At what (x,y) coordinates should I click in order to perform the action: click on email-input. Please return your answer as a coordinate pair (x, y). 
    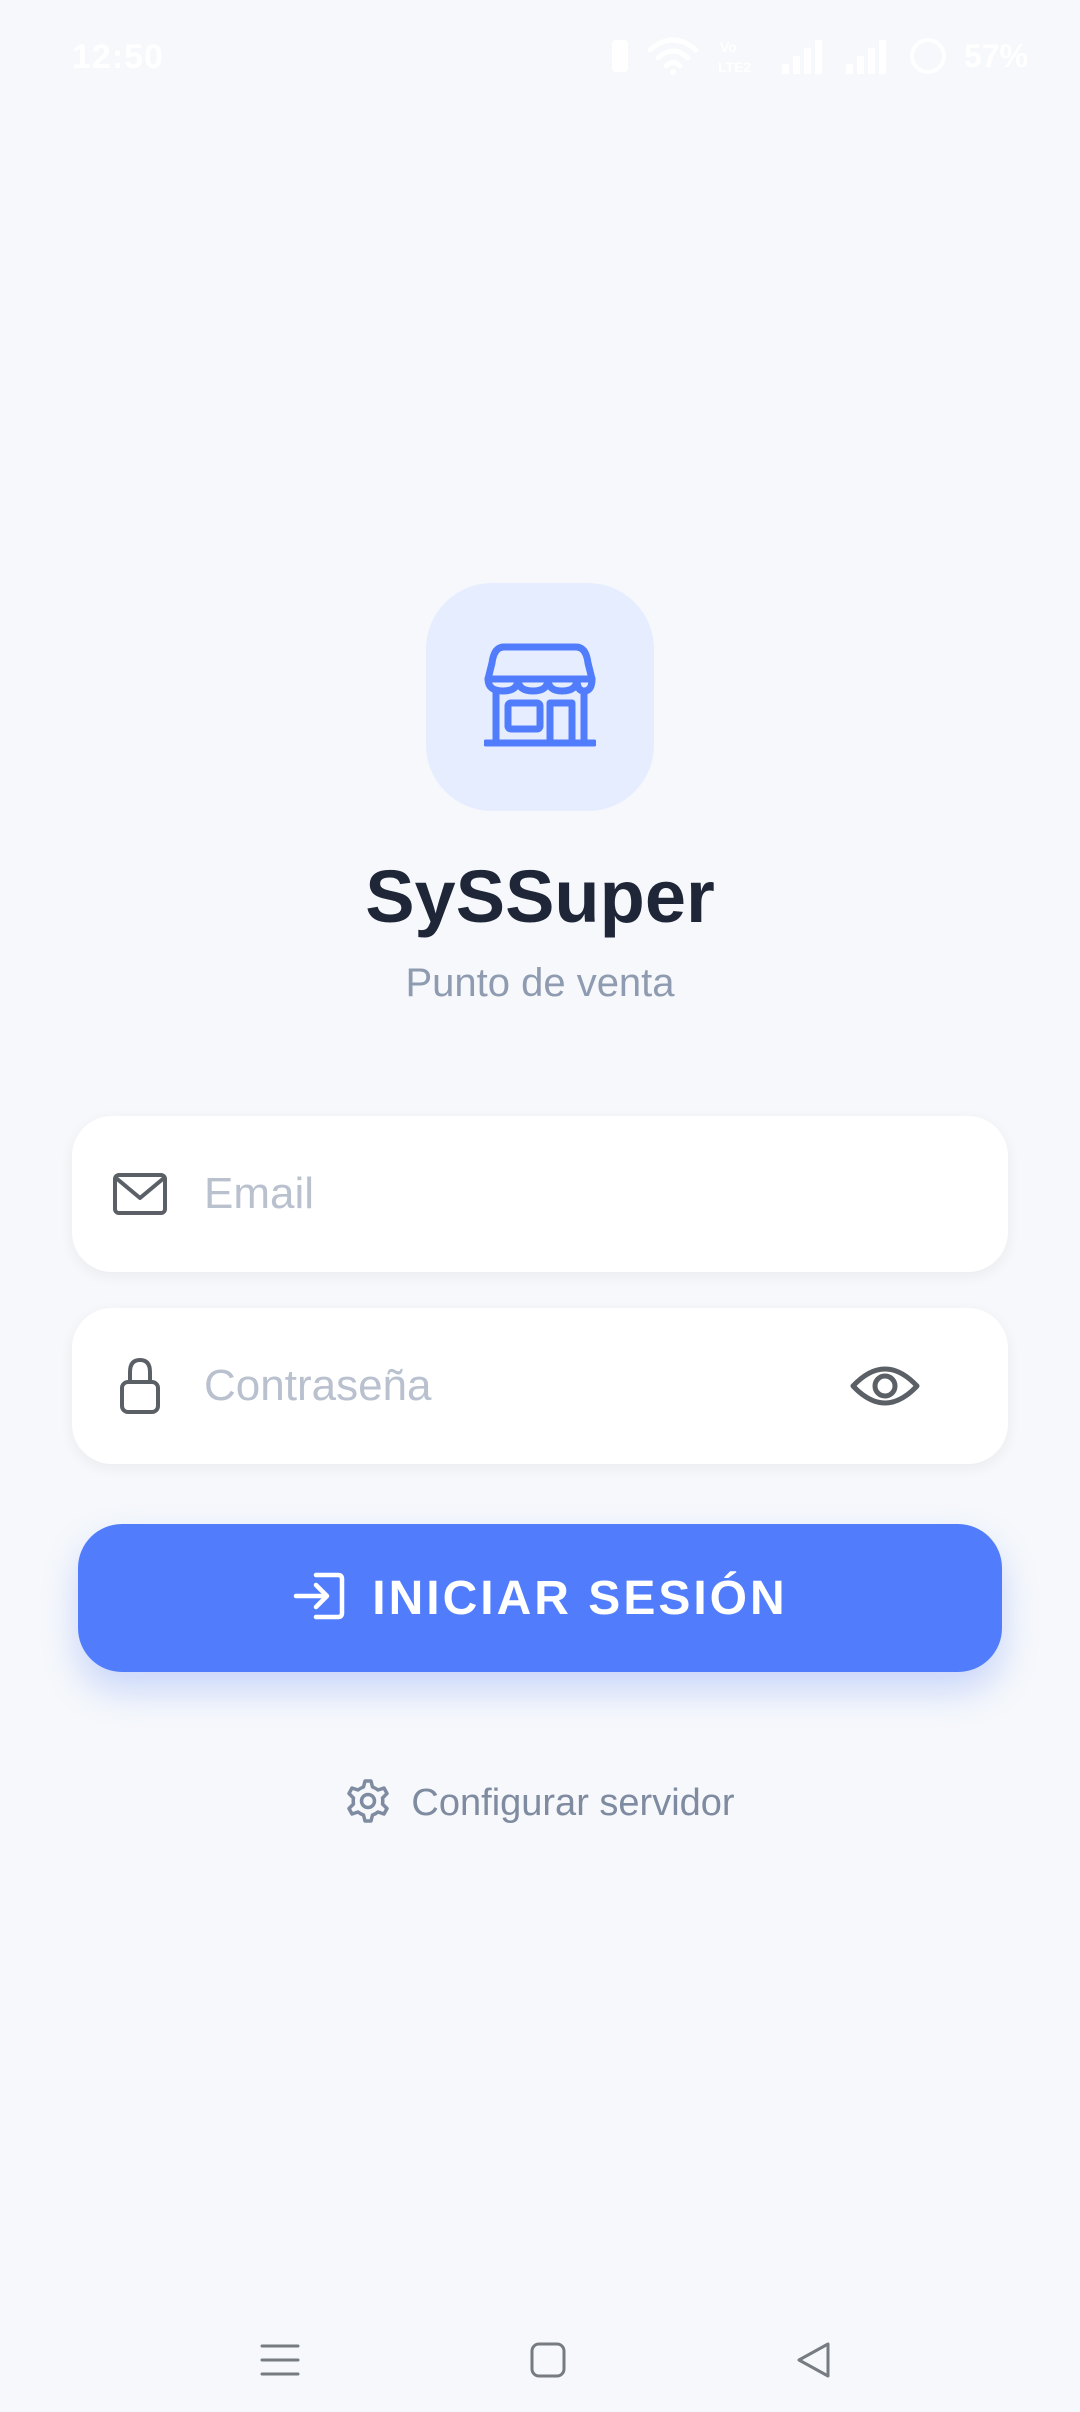
    Looking at the image, I should click on (541, 1194).